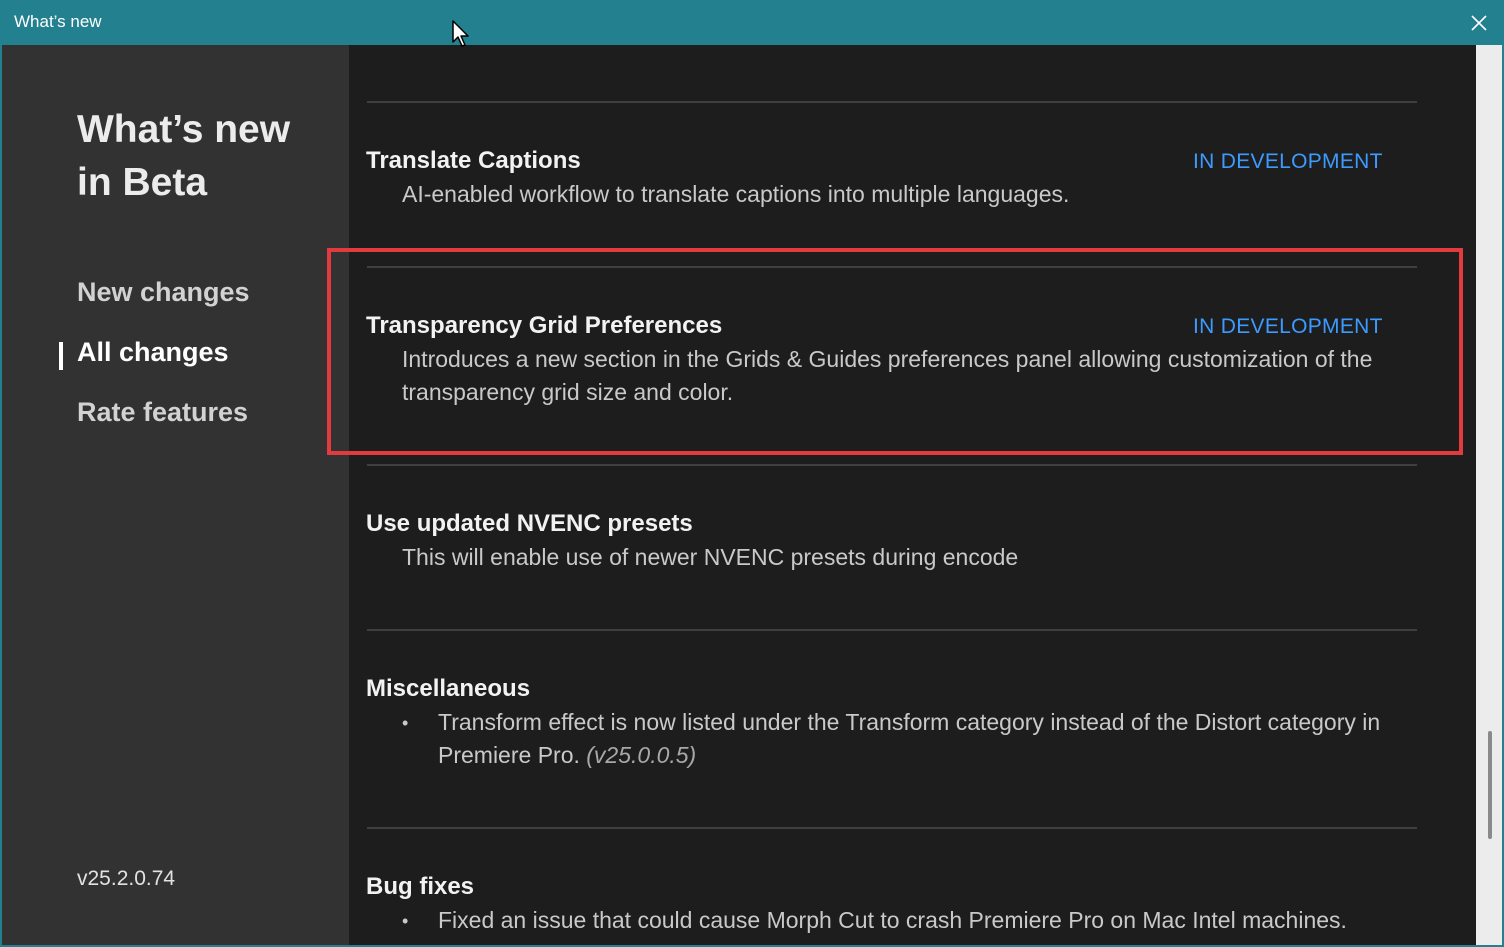 The height and width of the screenshot is (947, 1504). I want to click on feature-title: Use updated NVENC presets, so click(529, 523).